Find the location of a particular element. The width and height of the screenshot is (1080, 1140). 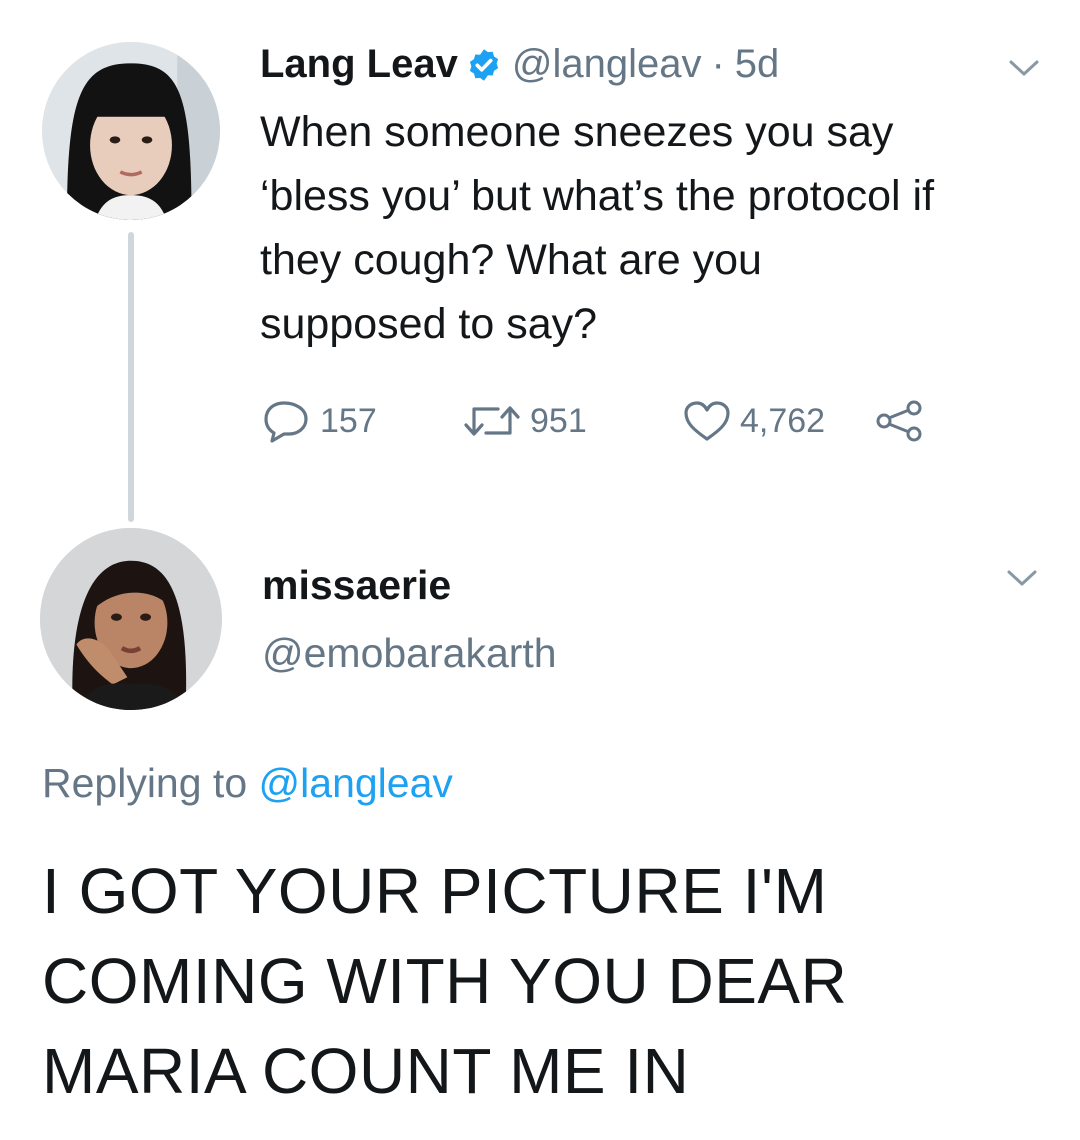

tweet-header: Lang Leav @langleav · 5d is located at coordinates (519, 64).